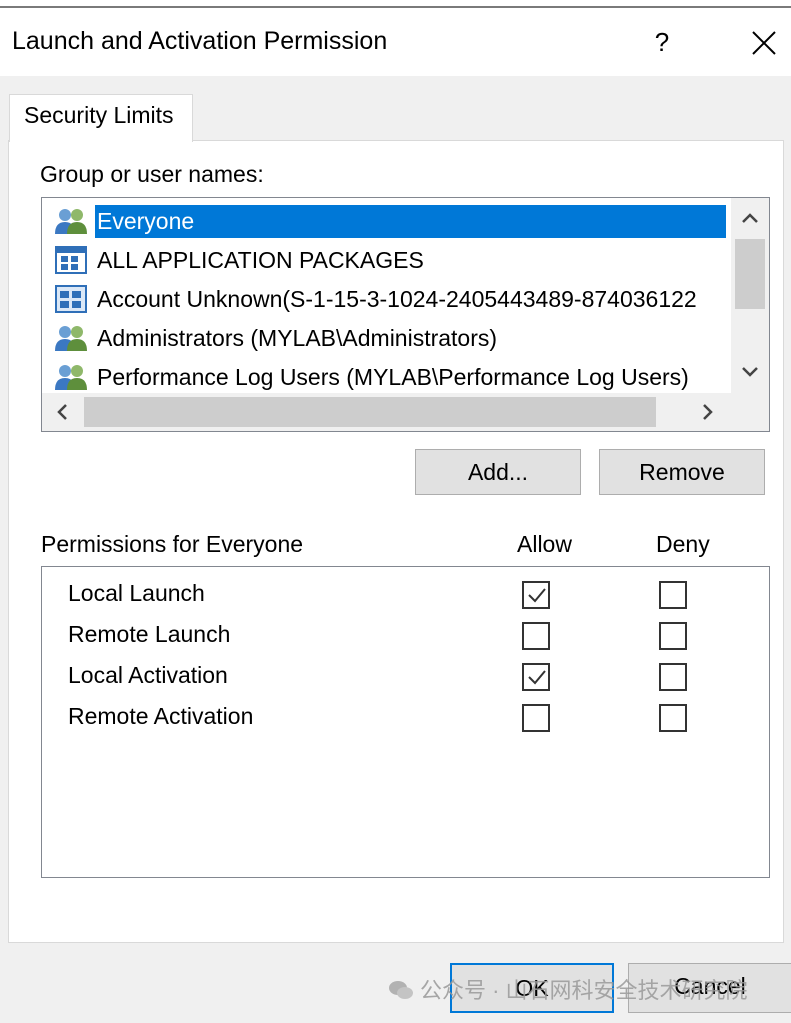 The width and height of the screenshot is (791, 1023). I want to click on scrollbar-corner, so click(750, 412).